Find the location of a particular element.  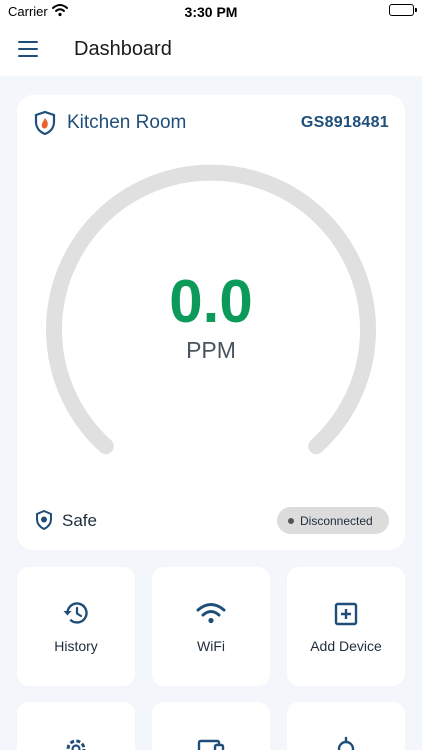

wifi-button: WiFi is located at coordinates (211, 626).